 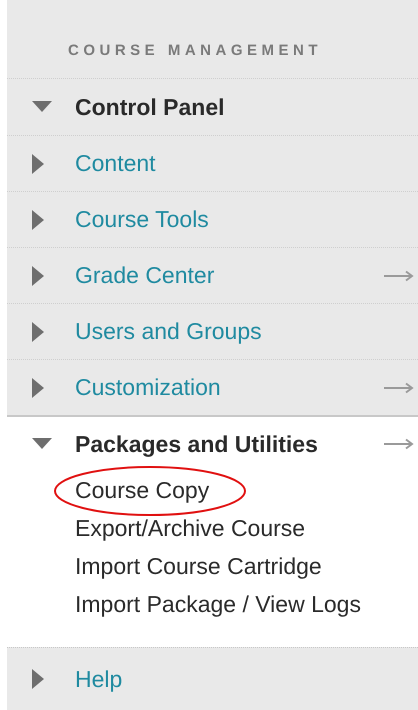 I want to click on submenu-link: Export/Archive Course, so click(x=190, y=528).